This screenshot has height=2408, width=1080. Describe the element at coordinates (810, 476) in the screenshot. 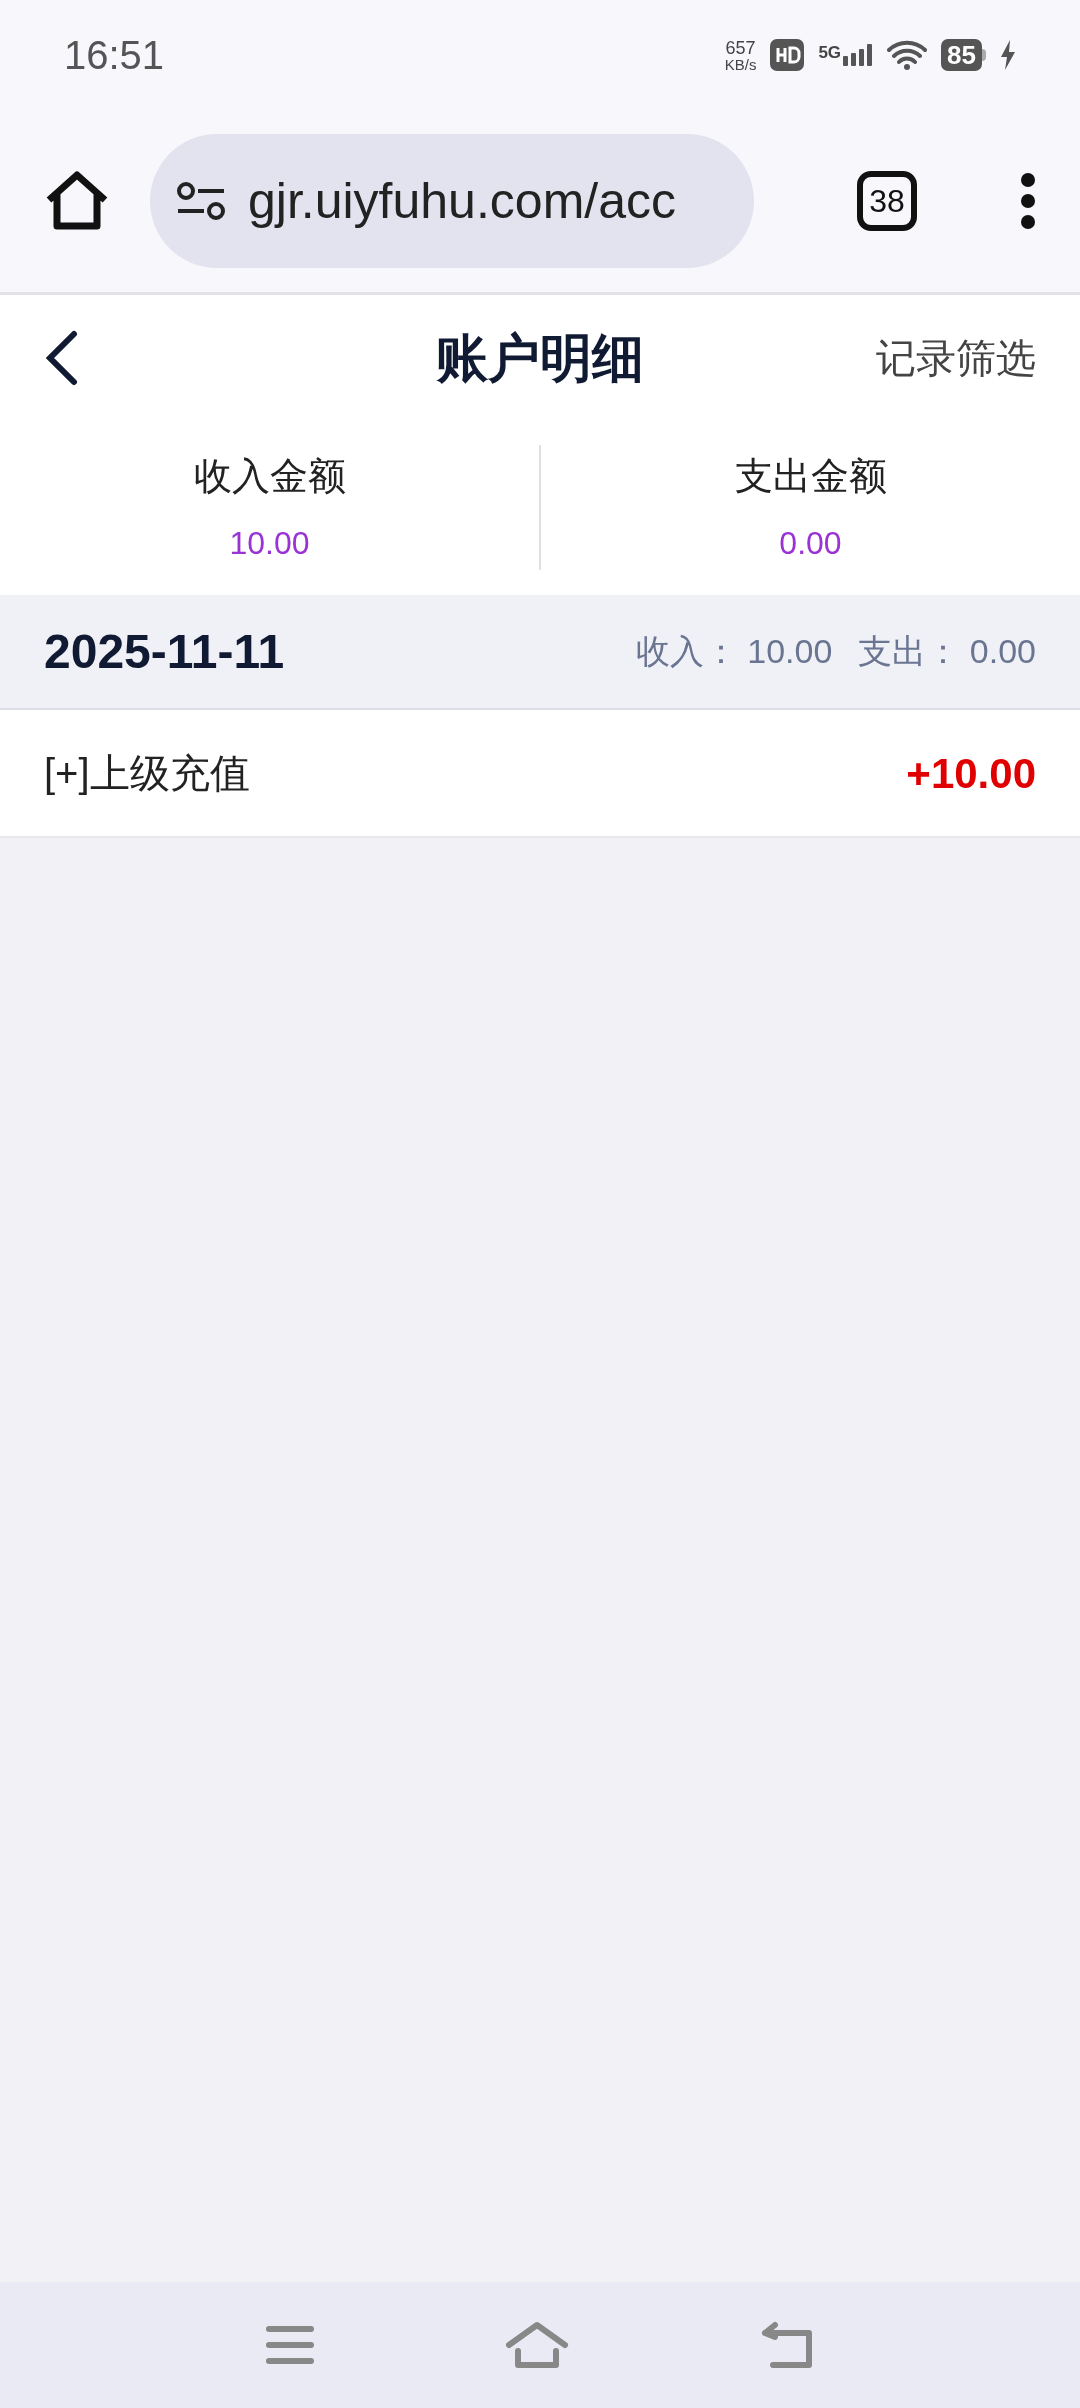

I see `summary-label: 支出金额` at that location.